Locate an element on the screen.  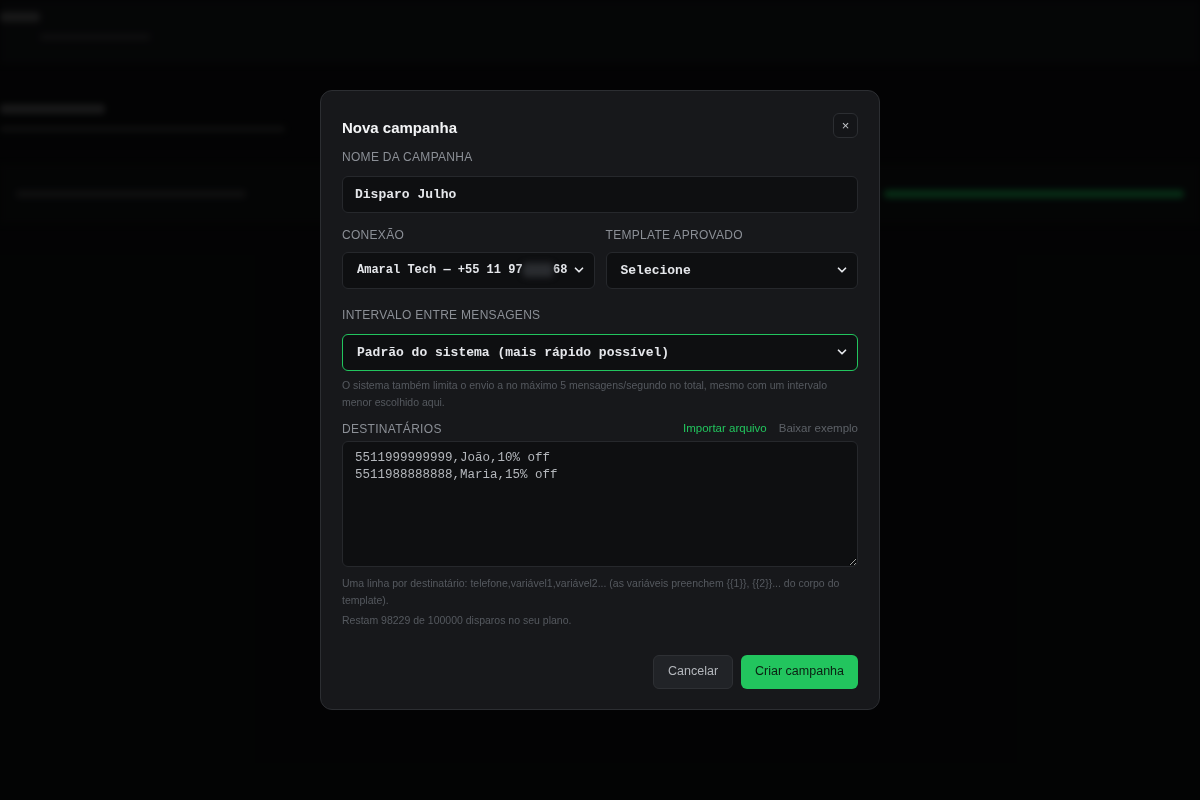
field-label: NOME DA CAMPANHA is located at coordinates (407, 156).